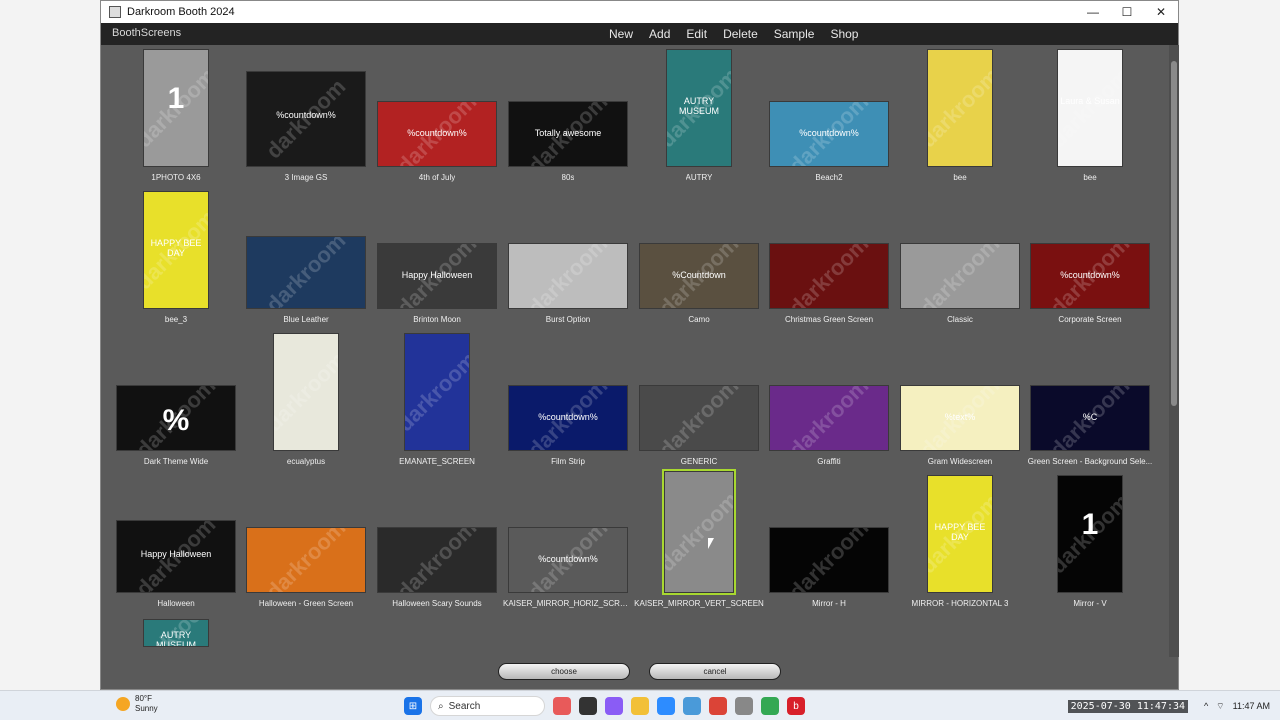 The height and width of the screenshot is (720, 1280). What do you see at coordinates (1127, 12) in the screenshot?
I see `maximize-button: ☐` at bounding box center [1127, 12].